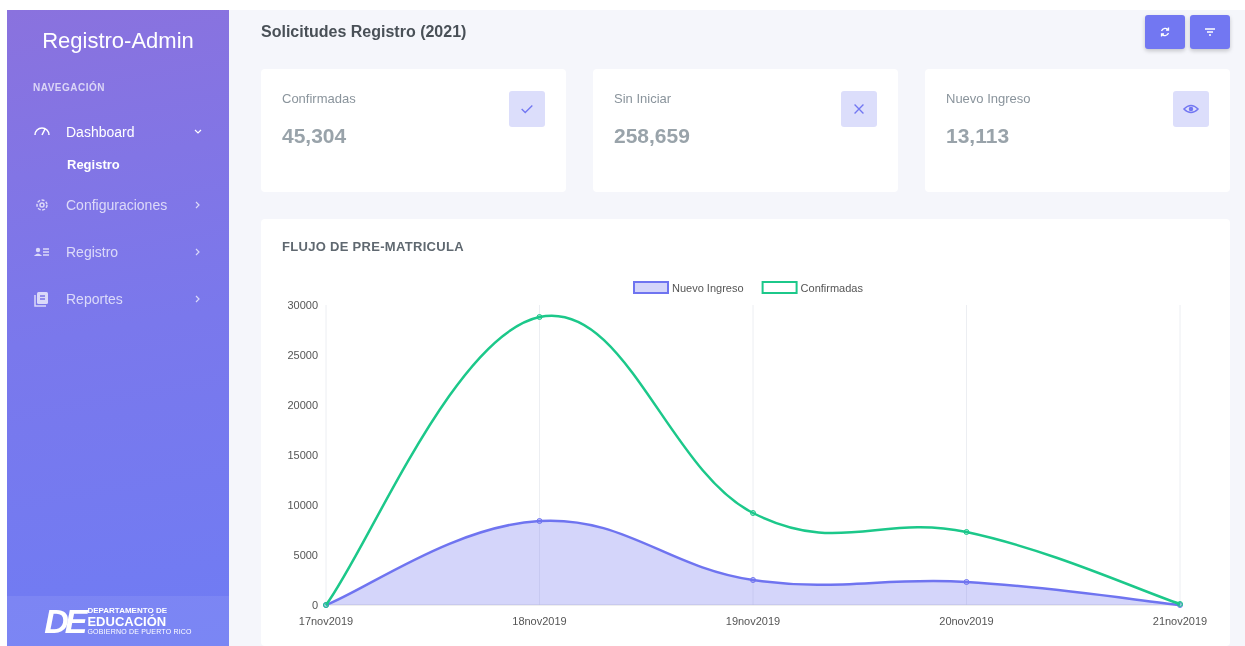  What do you see at coordinates (978, 136) in the screenshot?
I see `stat-value: 13,113` at bounding box center [978, 136].